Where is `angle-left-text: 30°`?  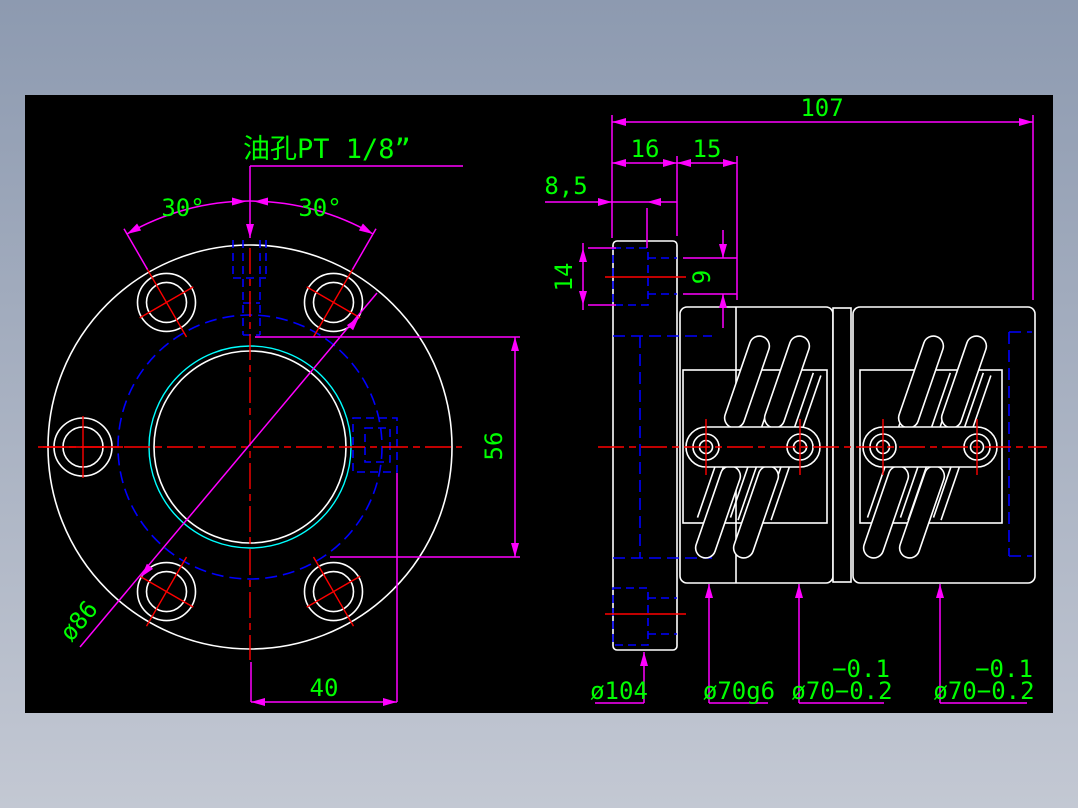 angle-left-text: 30° is located at coordinates (182, 208).